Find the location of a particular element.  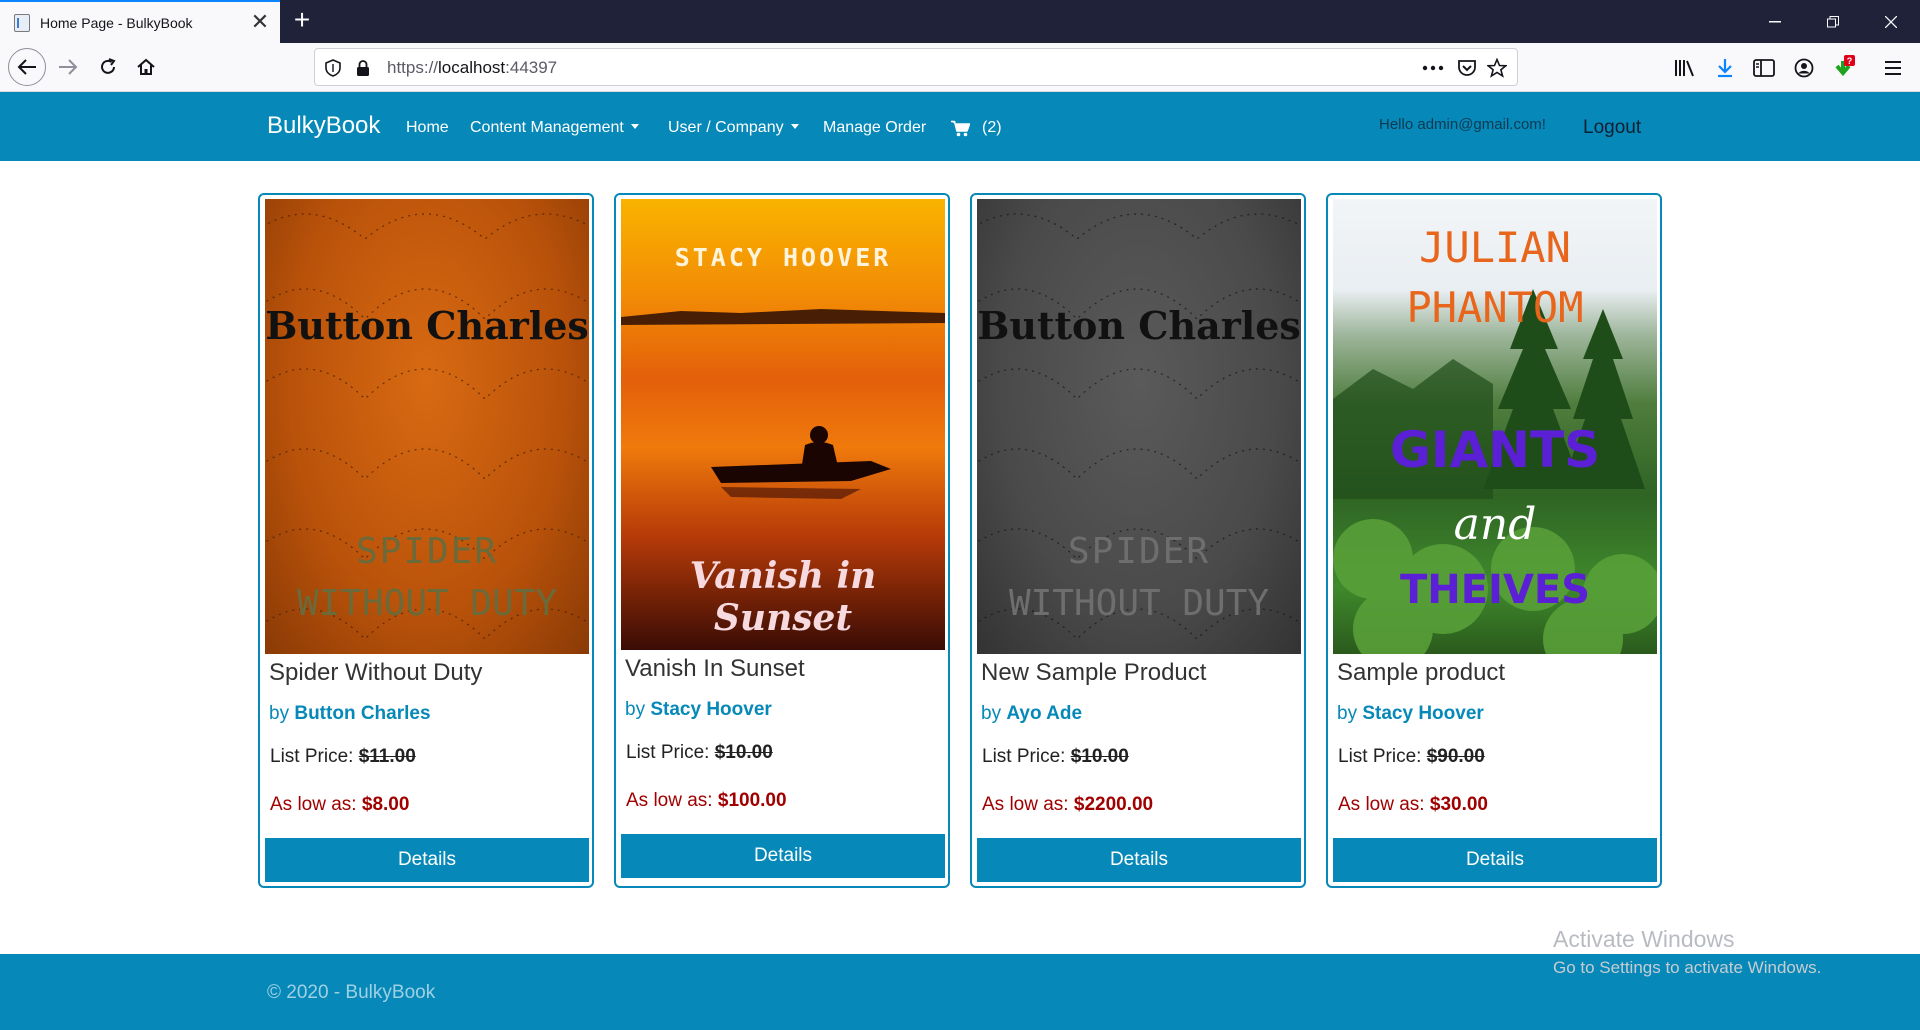

reload-icon is located at coordinates (108, 66).